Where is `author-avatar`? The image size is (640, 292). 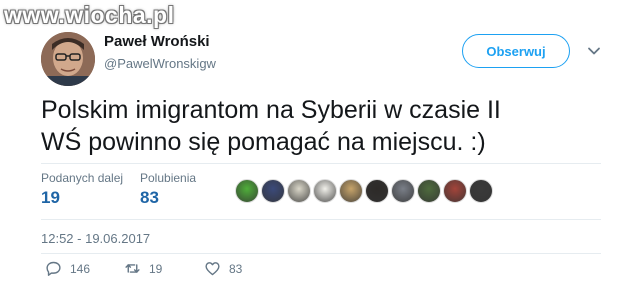 author-avatar is located at coordinates (68, 59).